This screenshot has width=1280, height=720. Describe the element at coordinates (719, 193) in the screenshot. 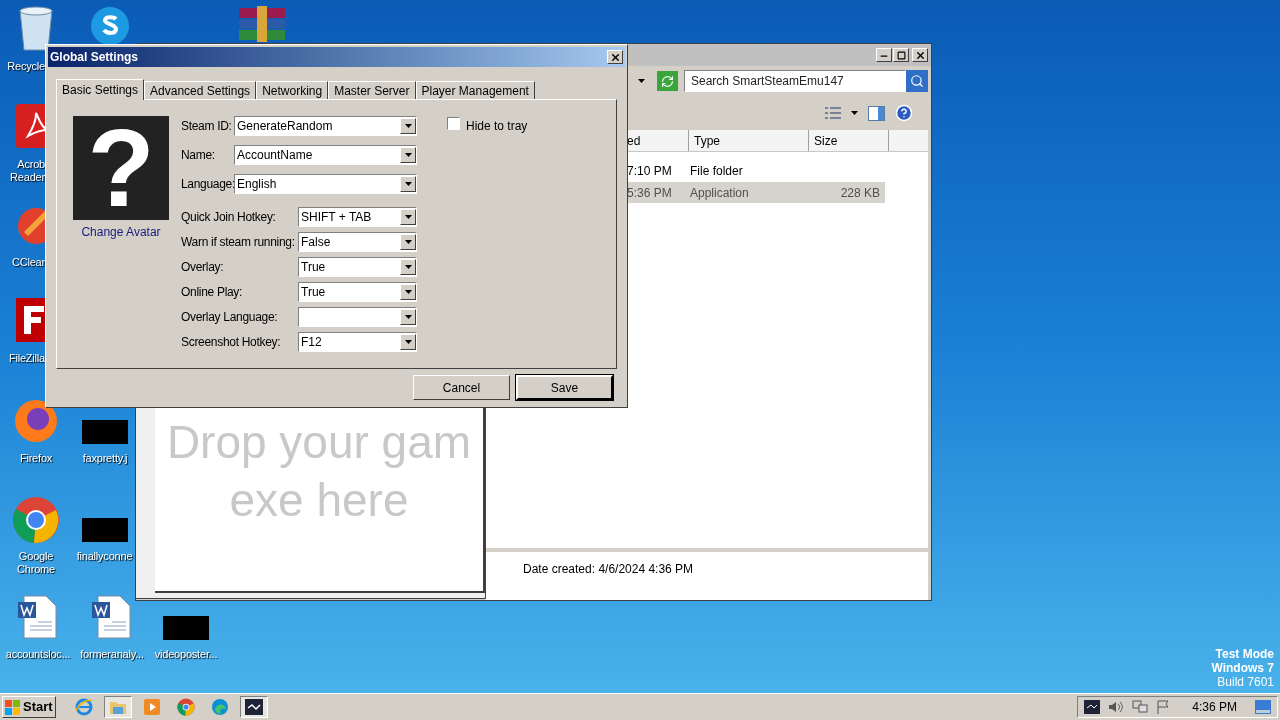

I see `type-cell-text: Application` at that location.